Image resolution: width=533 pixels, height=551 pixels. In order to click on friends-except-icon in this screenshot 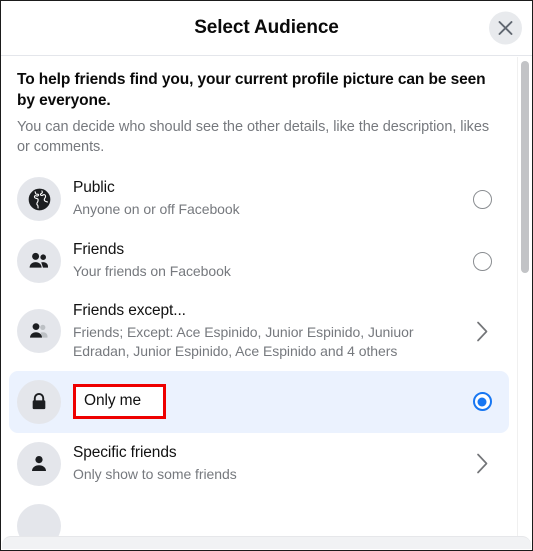, I will do `click(39, 331)`.